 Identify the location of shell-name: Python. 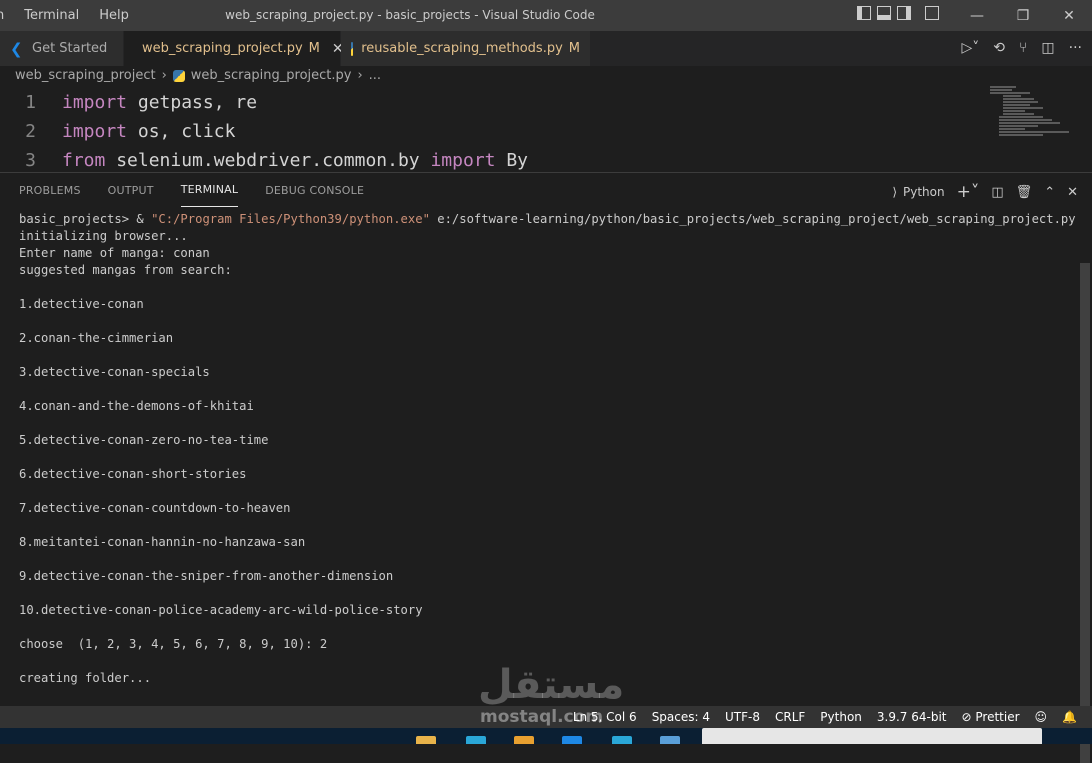
(924, 192).